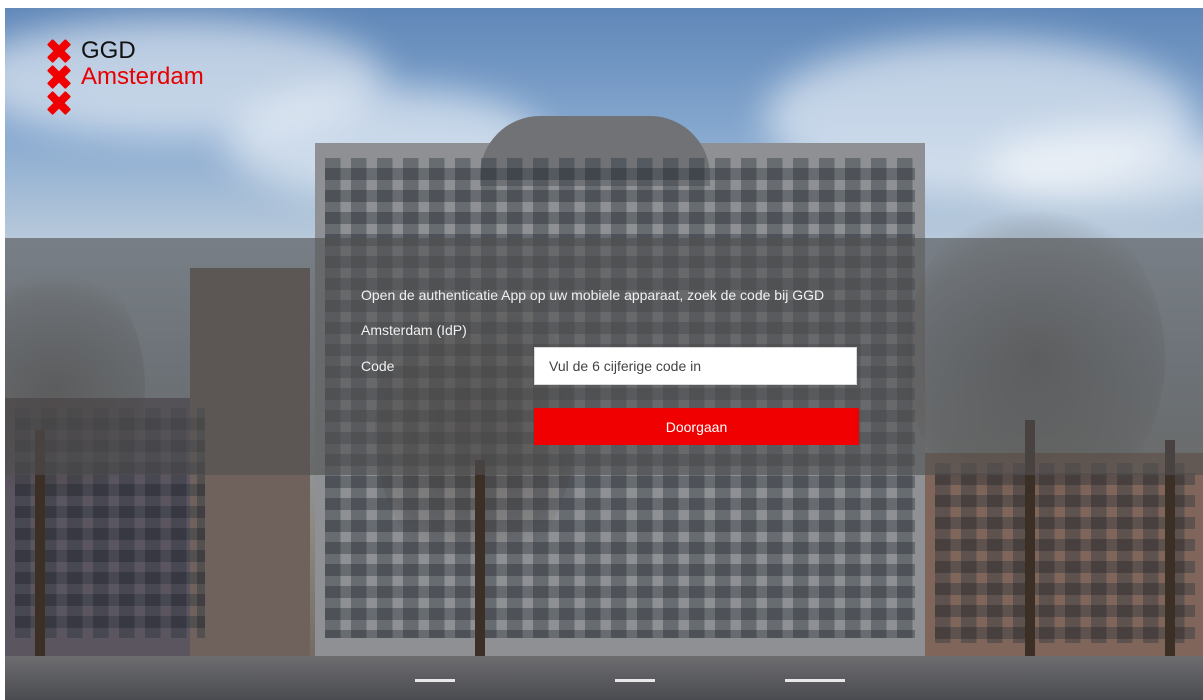  What do you see at coordinates (142, 76) in the screenshot?
I see `logo-text: Amsterdam` at bounding box center [142, 76].